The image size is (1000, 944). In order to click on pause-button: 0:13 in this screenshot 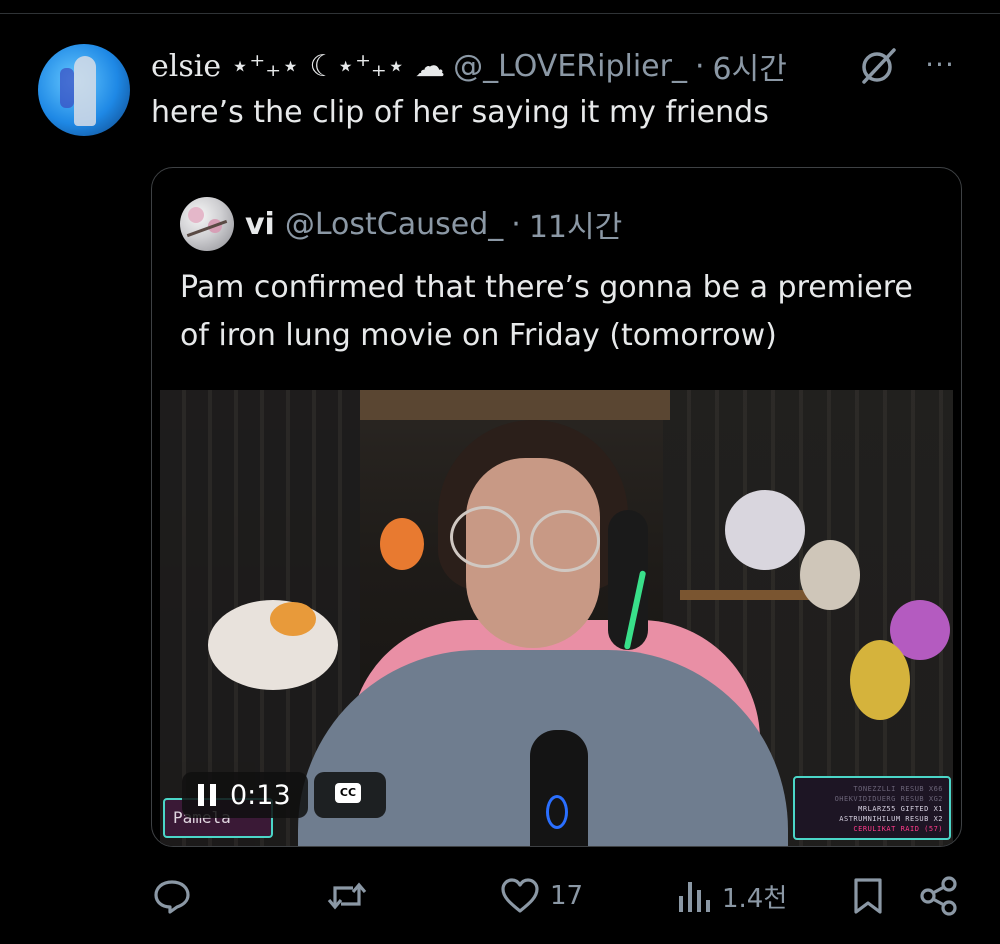, I will do `click(245, 795)`.